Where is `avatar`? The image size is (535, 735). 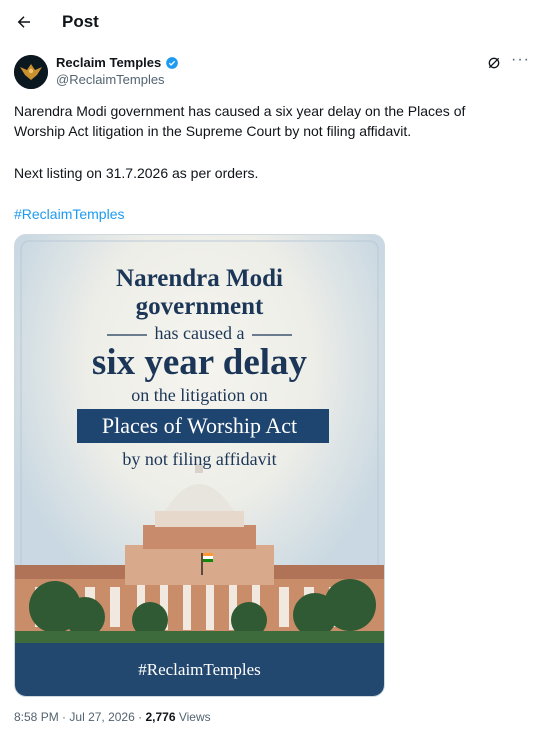
avatar is located at coordinates (31, 72).